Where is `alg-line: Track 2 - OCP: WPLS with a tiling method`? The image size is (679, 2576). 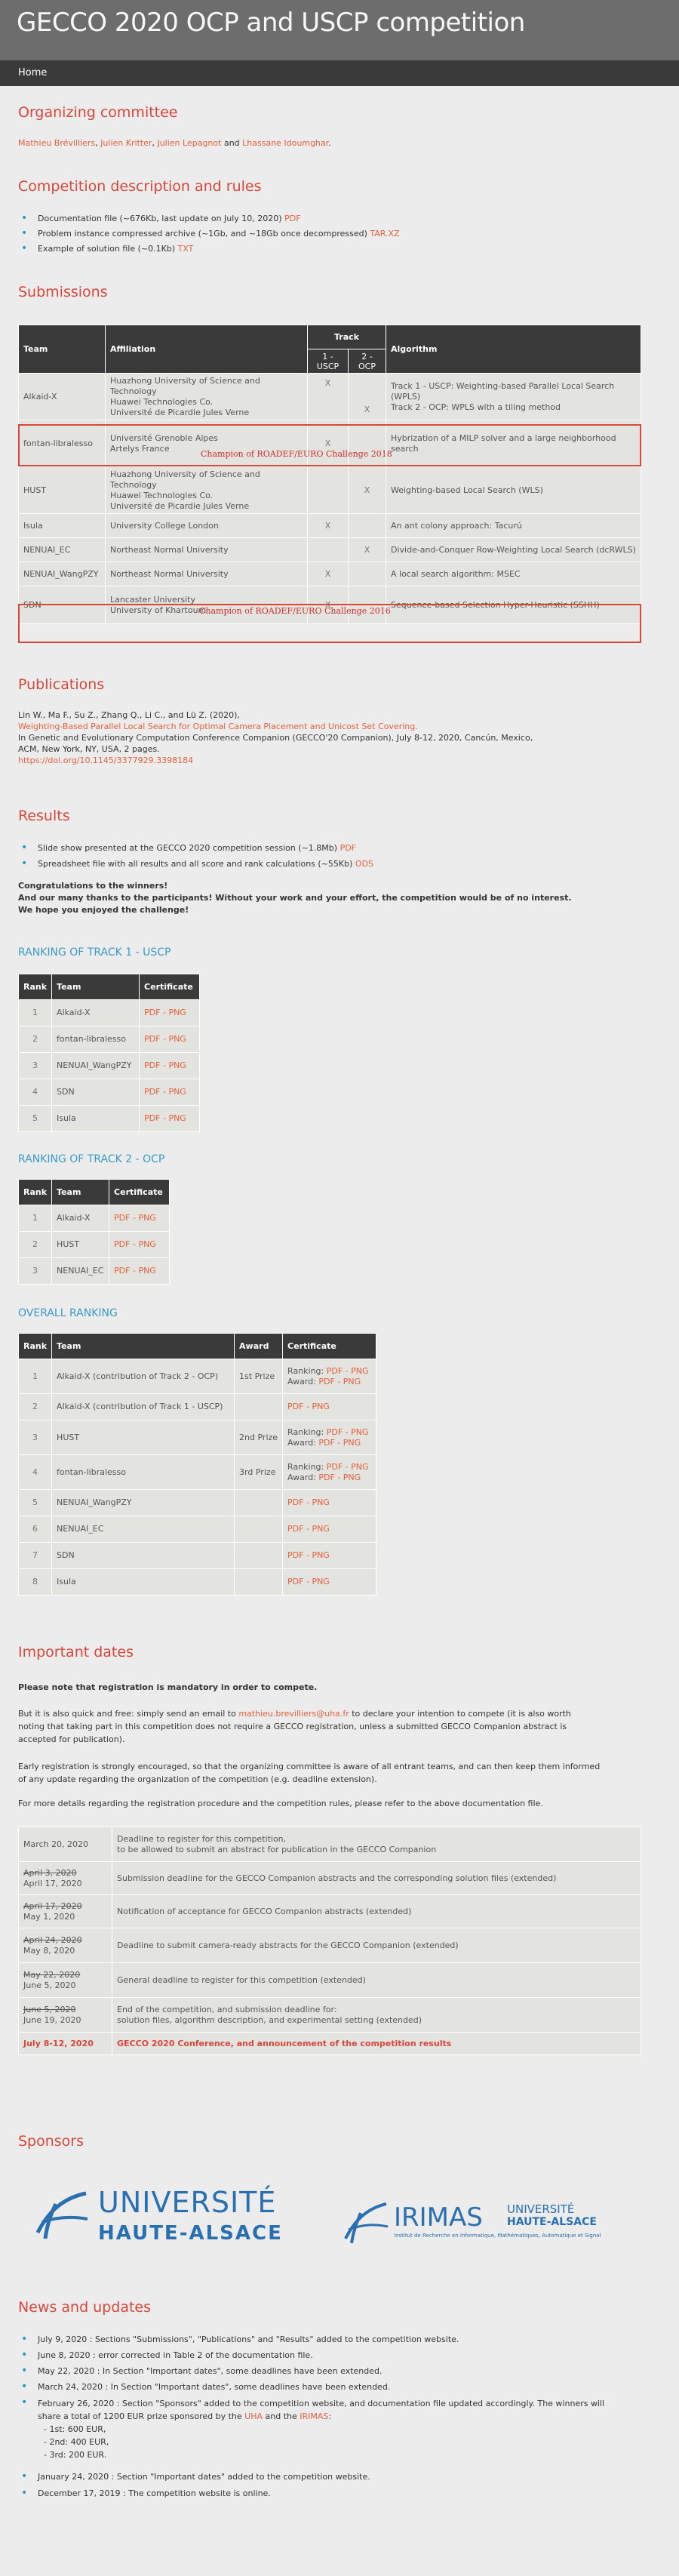
alg-line: Track 2 - OCP: WPLS with a tiling method is located at coordinates (476, 407).